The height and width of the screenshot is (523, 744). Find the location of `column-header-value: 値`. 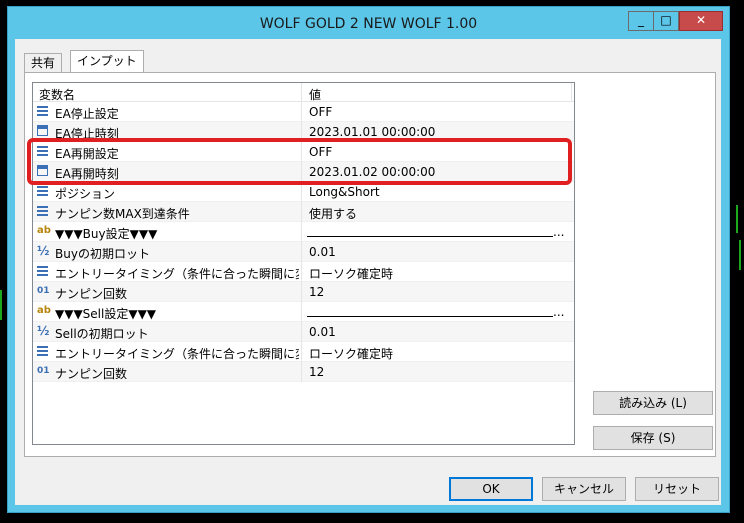

column-header-value: 値 is located at coordinates (315, 94).